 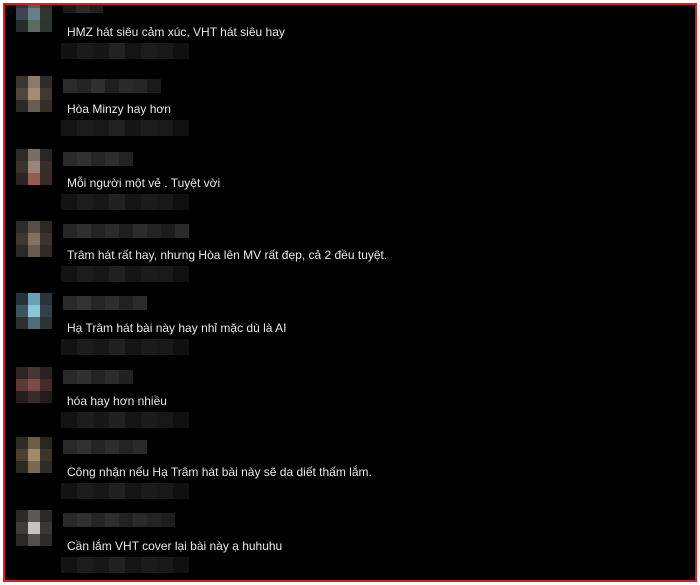 I want to click on comment-text: Hạ Trâm hát bài này hay nhỉ mặc dù là AI, so click(x=177, y=328).